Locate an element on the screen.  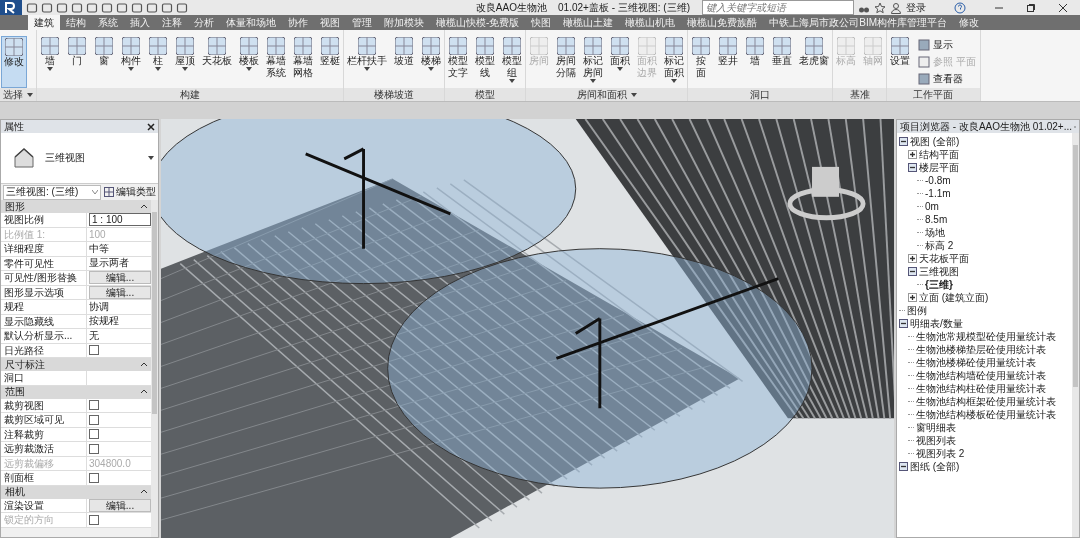
ribbon-tab: 橄榄山机电 is located at coordinates (650, 22).